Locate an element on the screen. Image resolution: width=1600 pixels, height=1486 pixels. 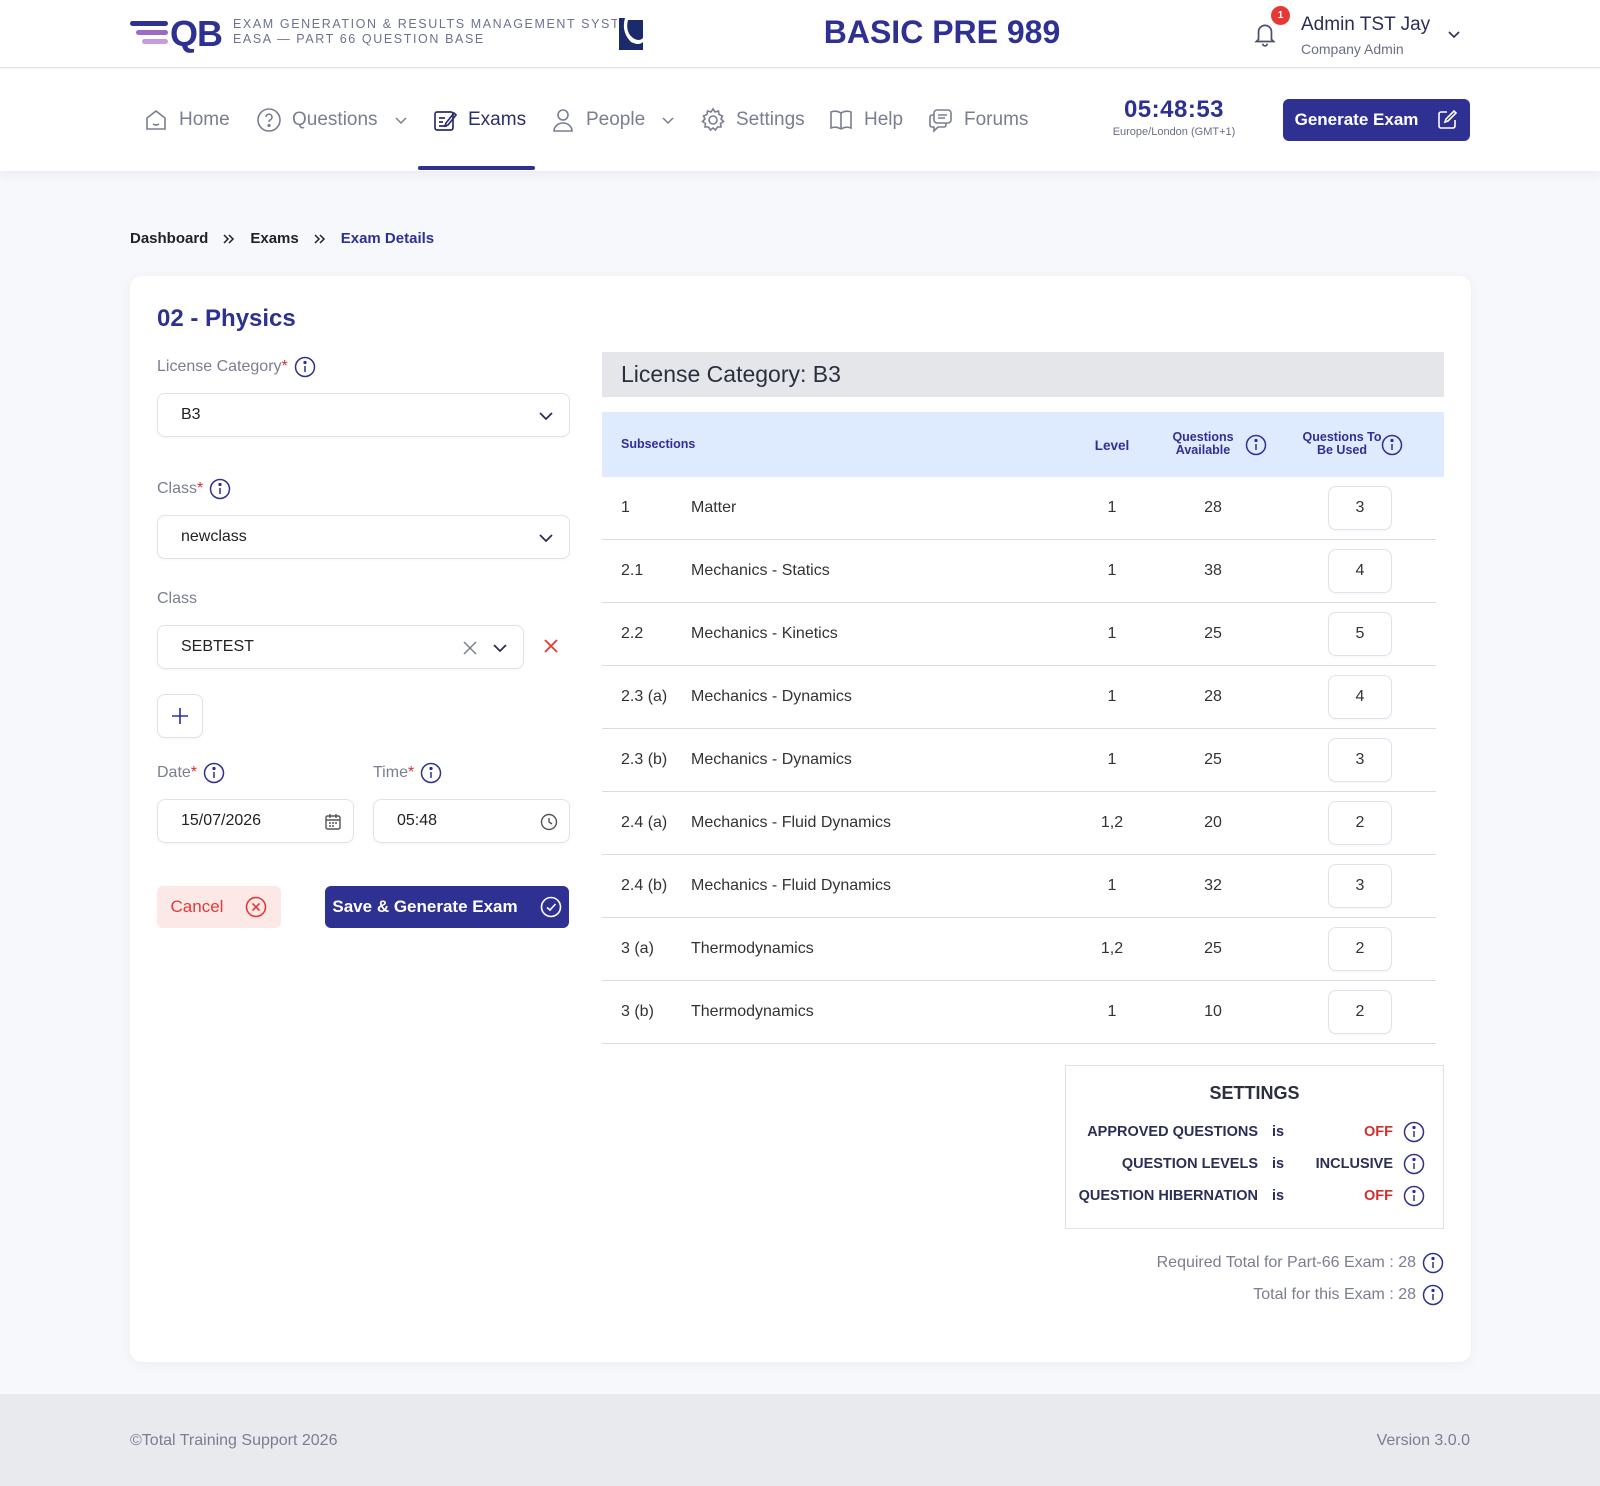
edit-note-icon is located at coordinates (446, 121).